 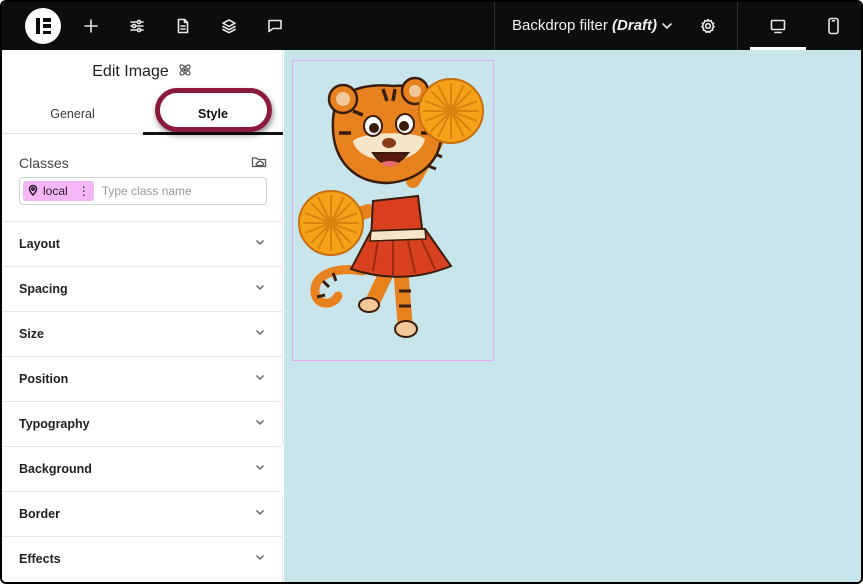 What do you see at coordinates (55, 469) in the screenshot?
I see `section-label: Background` at bounding box center [55, 469].